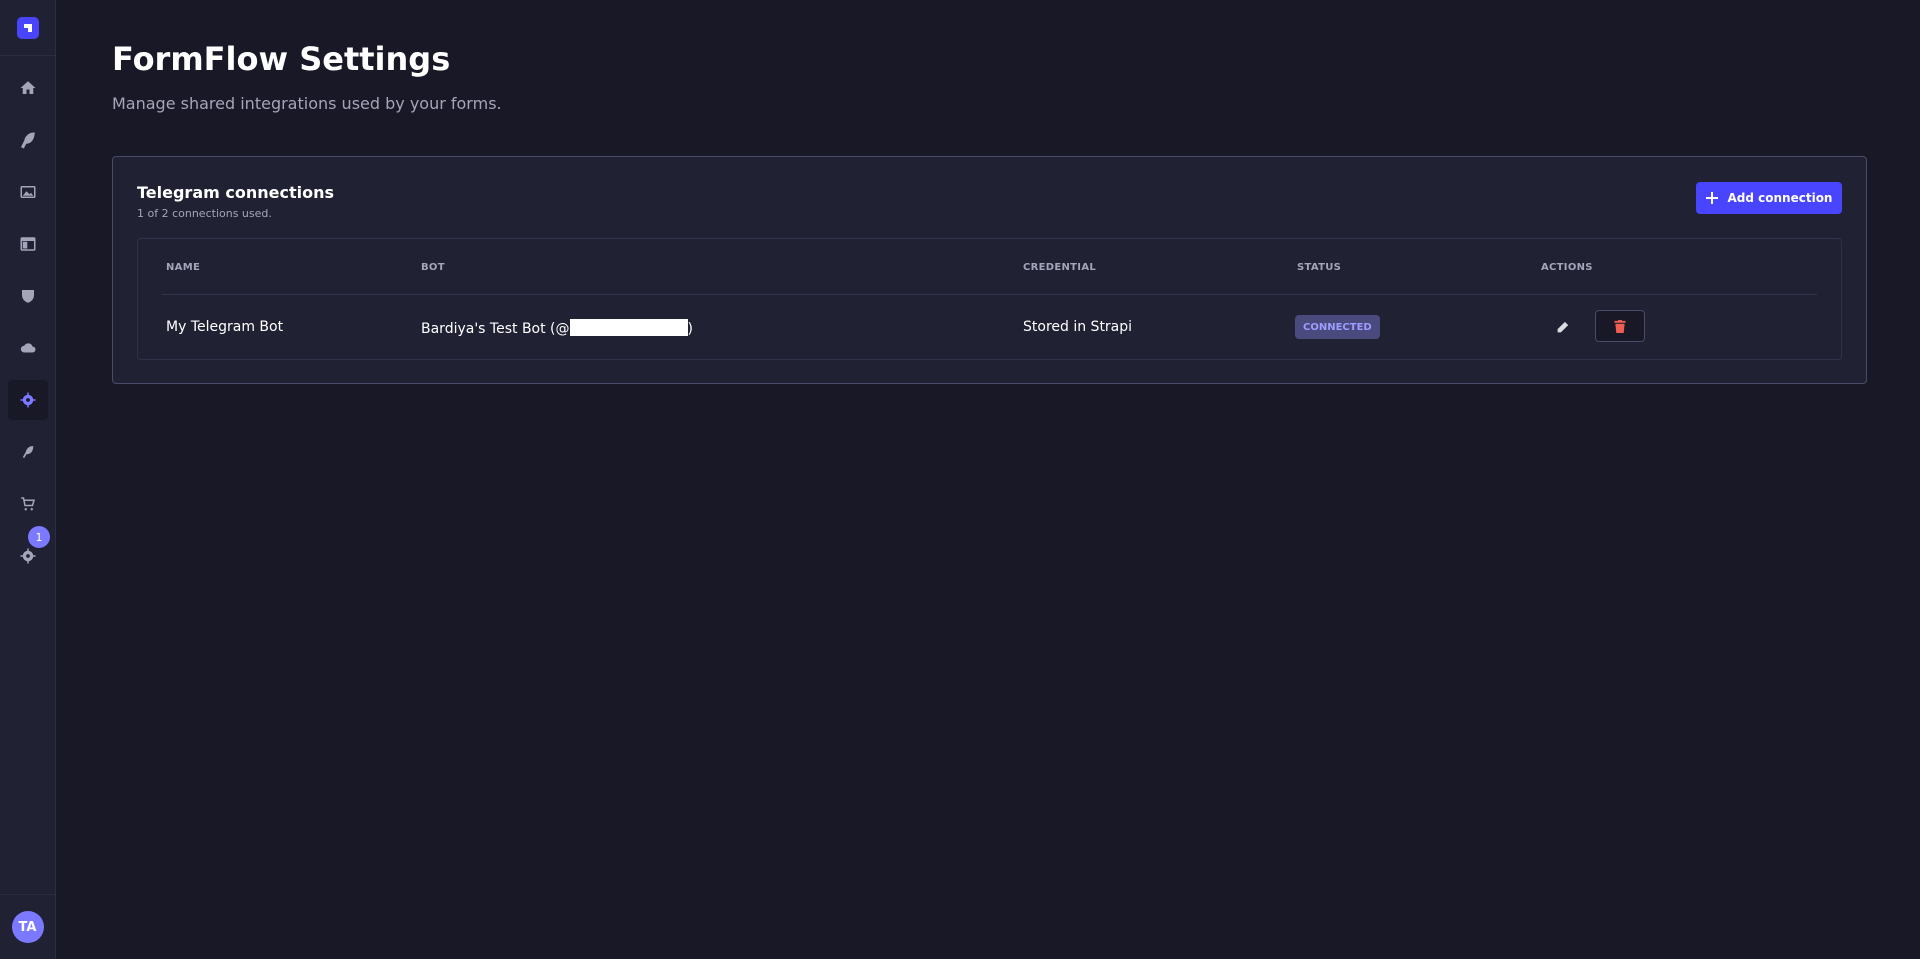  Describe the element at coordinates (1567, 267) in the screenshot. I see `column-header-actions: ACTIONS` at that location.